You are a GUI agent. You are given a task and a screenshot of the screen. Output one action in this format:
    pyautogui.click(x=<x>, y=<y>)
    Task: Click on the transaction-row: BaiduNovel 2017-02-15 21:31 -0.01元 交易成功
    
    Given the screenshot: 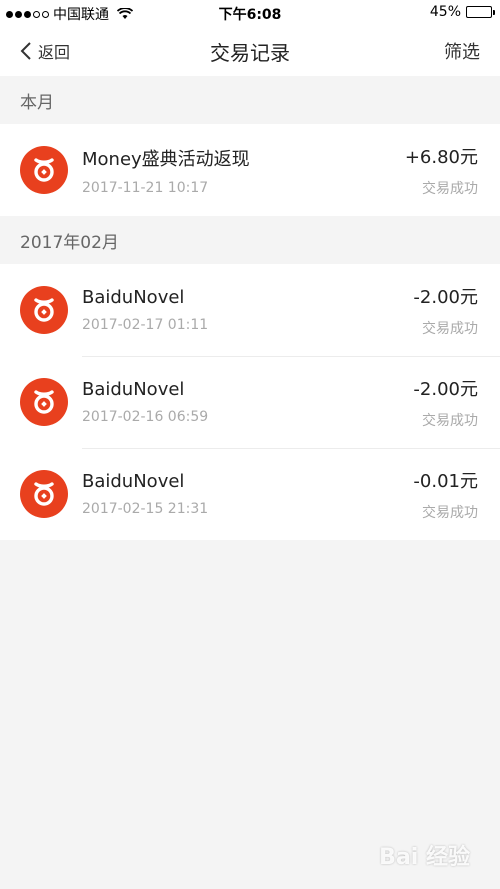 What is the action you would take?
    pyautogui.click(x=250, y=494)
    